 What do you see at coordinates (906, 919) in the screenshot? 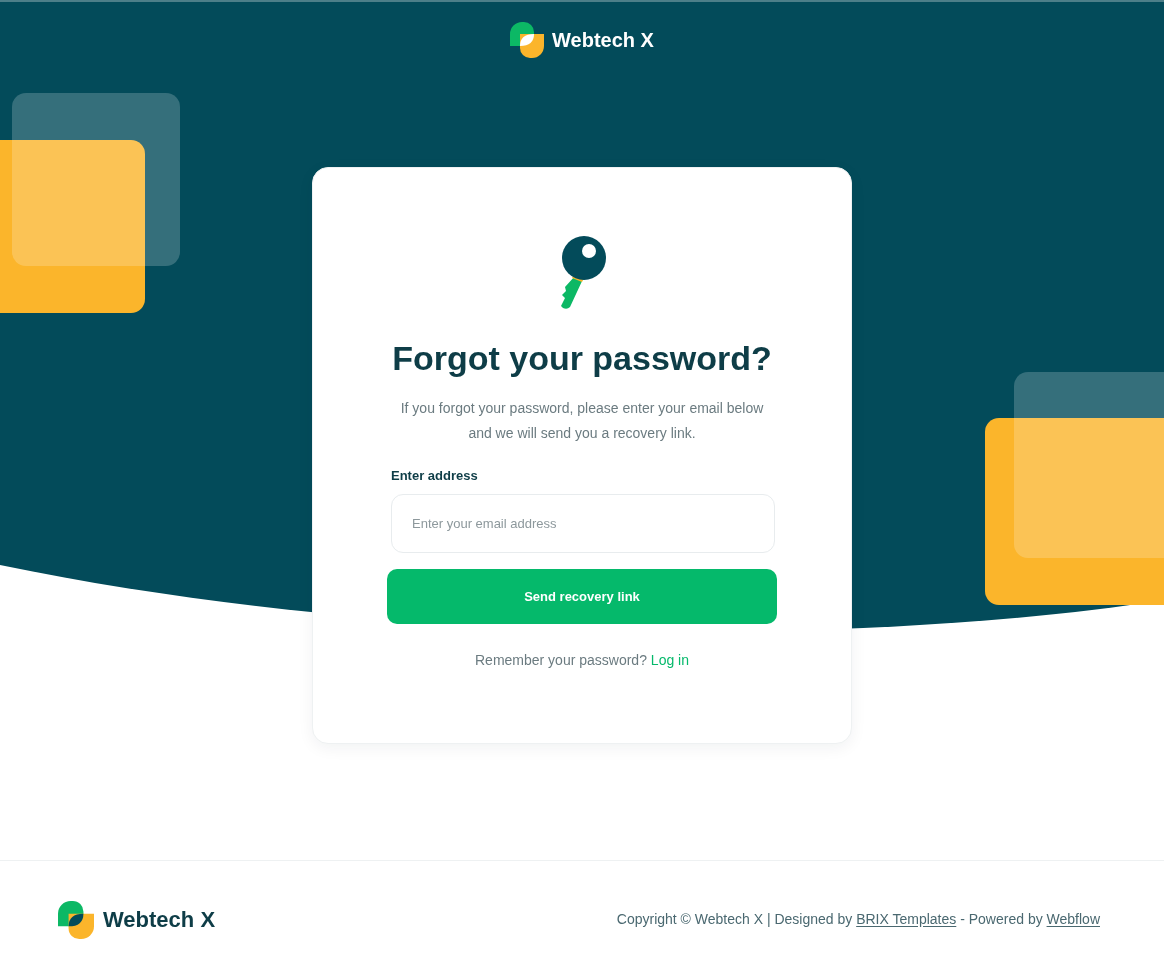
I see `brix-templates-link: BRIX Templates` at bounding box center [906, 919].